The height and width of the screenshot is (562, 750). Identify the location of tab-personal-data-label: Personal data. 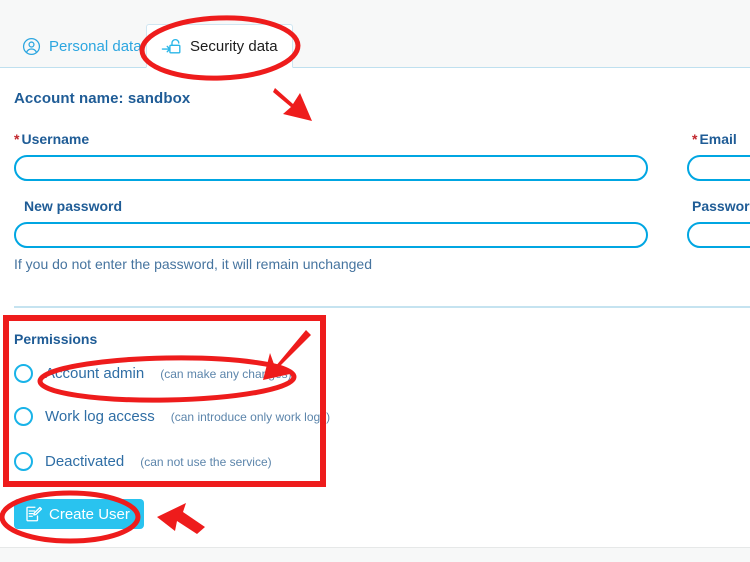
(95, 46).